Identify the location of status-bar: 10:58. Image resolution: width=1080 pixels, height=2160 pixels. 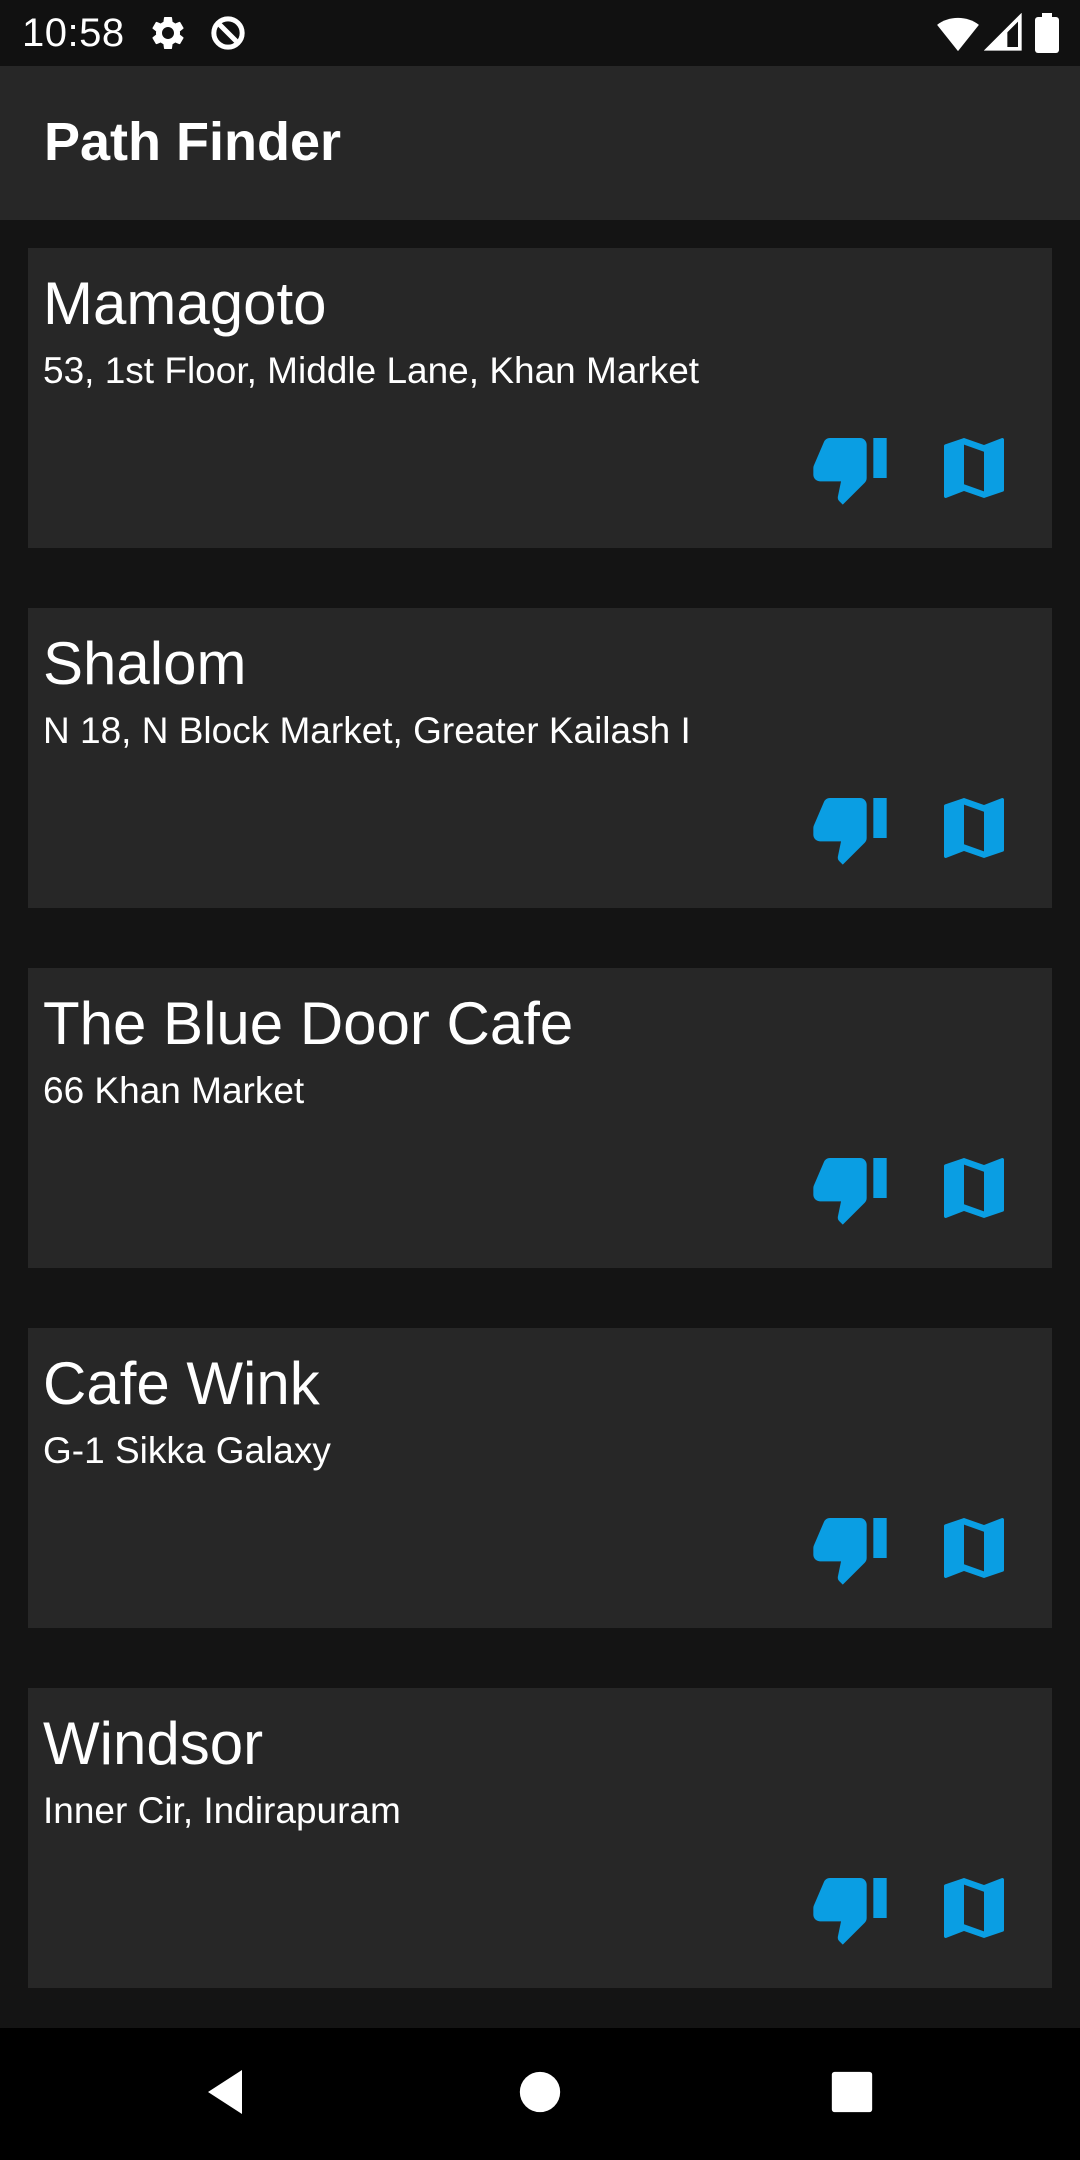
(540, 33).